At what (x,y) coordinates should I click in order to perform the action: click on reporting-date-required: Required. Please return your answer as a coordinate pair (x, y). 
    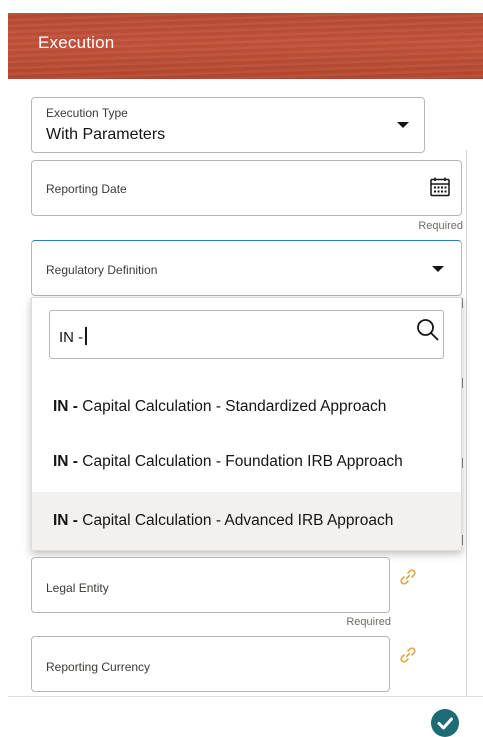
    Looking at the image, I should click on (440, 226).